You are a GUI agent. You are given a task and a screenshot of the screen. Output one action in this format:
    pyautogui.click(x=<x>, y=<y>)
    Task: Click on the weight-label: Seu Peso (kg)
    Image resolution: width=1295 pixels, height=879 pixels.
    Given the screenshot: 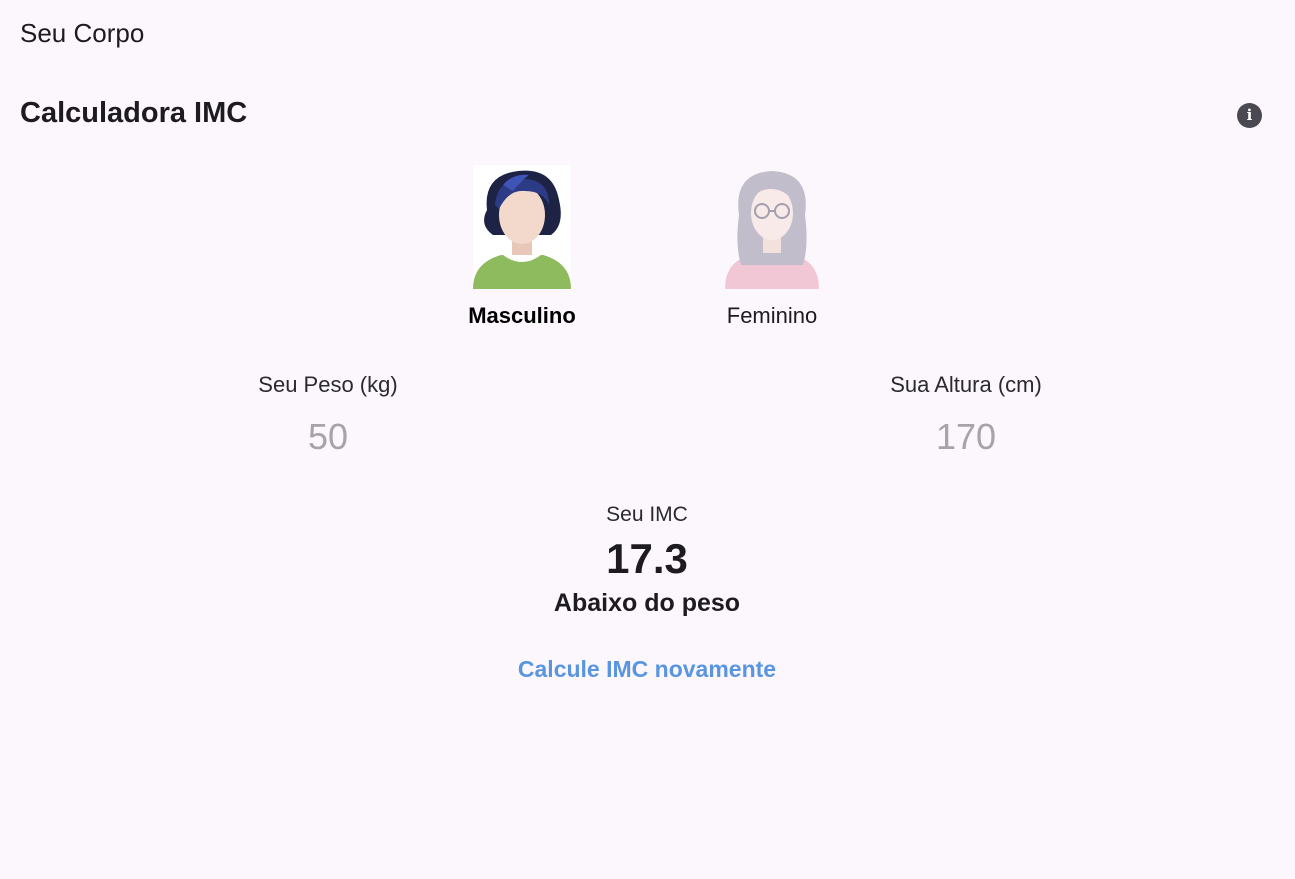 What is the action you would take?
    pyautogui.click(x=328, y=384)
    